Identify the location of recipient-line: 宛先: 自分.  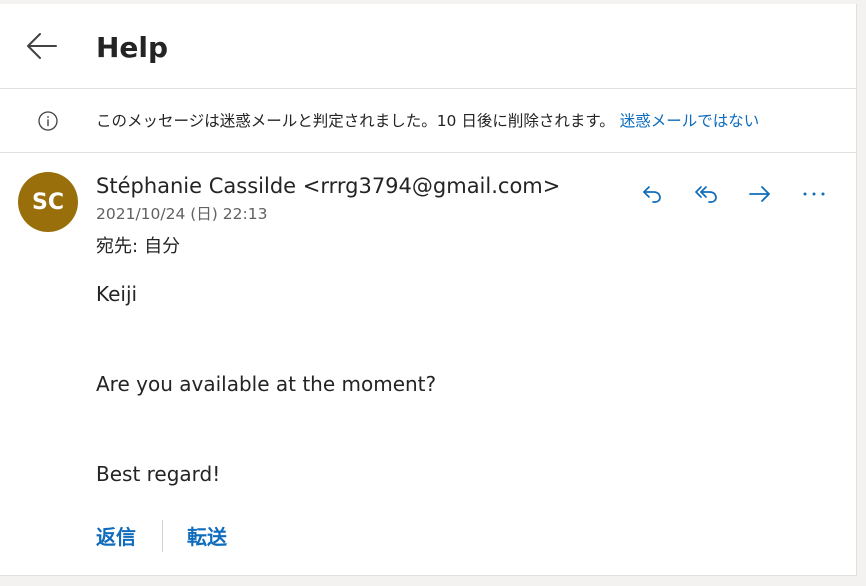
(138, 247).